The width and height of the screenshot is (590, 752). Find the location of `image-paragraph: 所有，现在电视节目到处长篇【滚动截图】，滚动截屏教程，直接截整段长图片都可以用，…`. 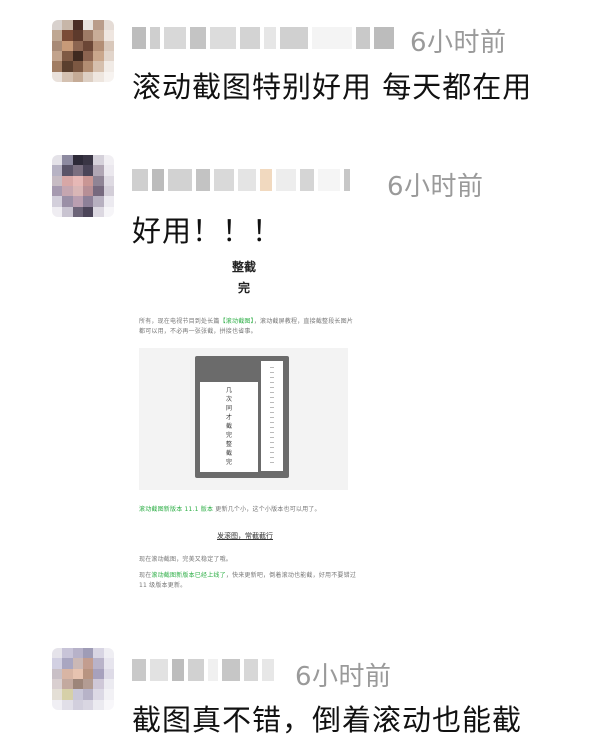

image-paragraph: 所有，现在电视节目到处长篇【滚动截图】，滚动截屏教程，直接截整段长图片都可以用，… is located at coordinates (248, 327).